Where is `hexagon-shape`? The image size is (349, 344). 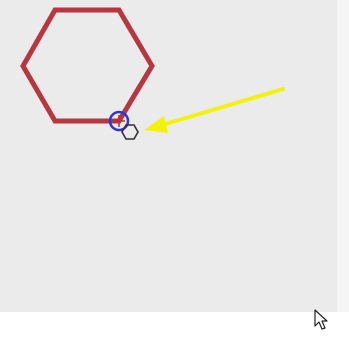
hexagon-shape is located at coordinates (87, 65).